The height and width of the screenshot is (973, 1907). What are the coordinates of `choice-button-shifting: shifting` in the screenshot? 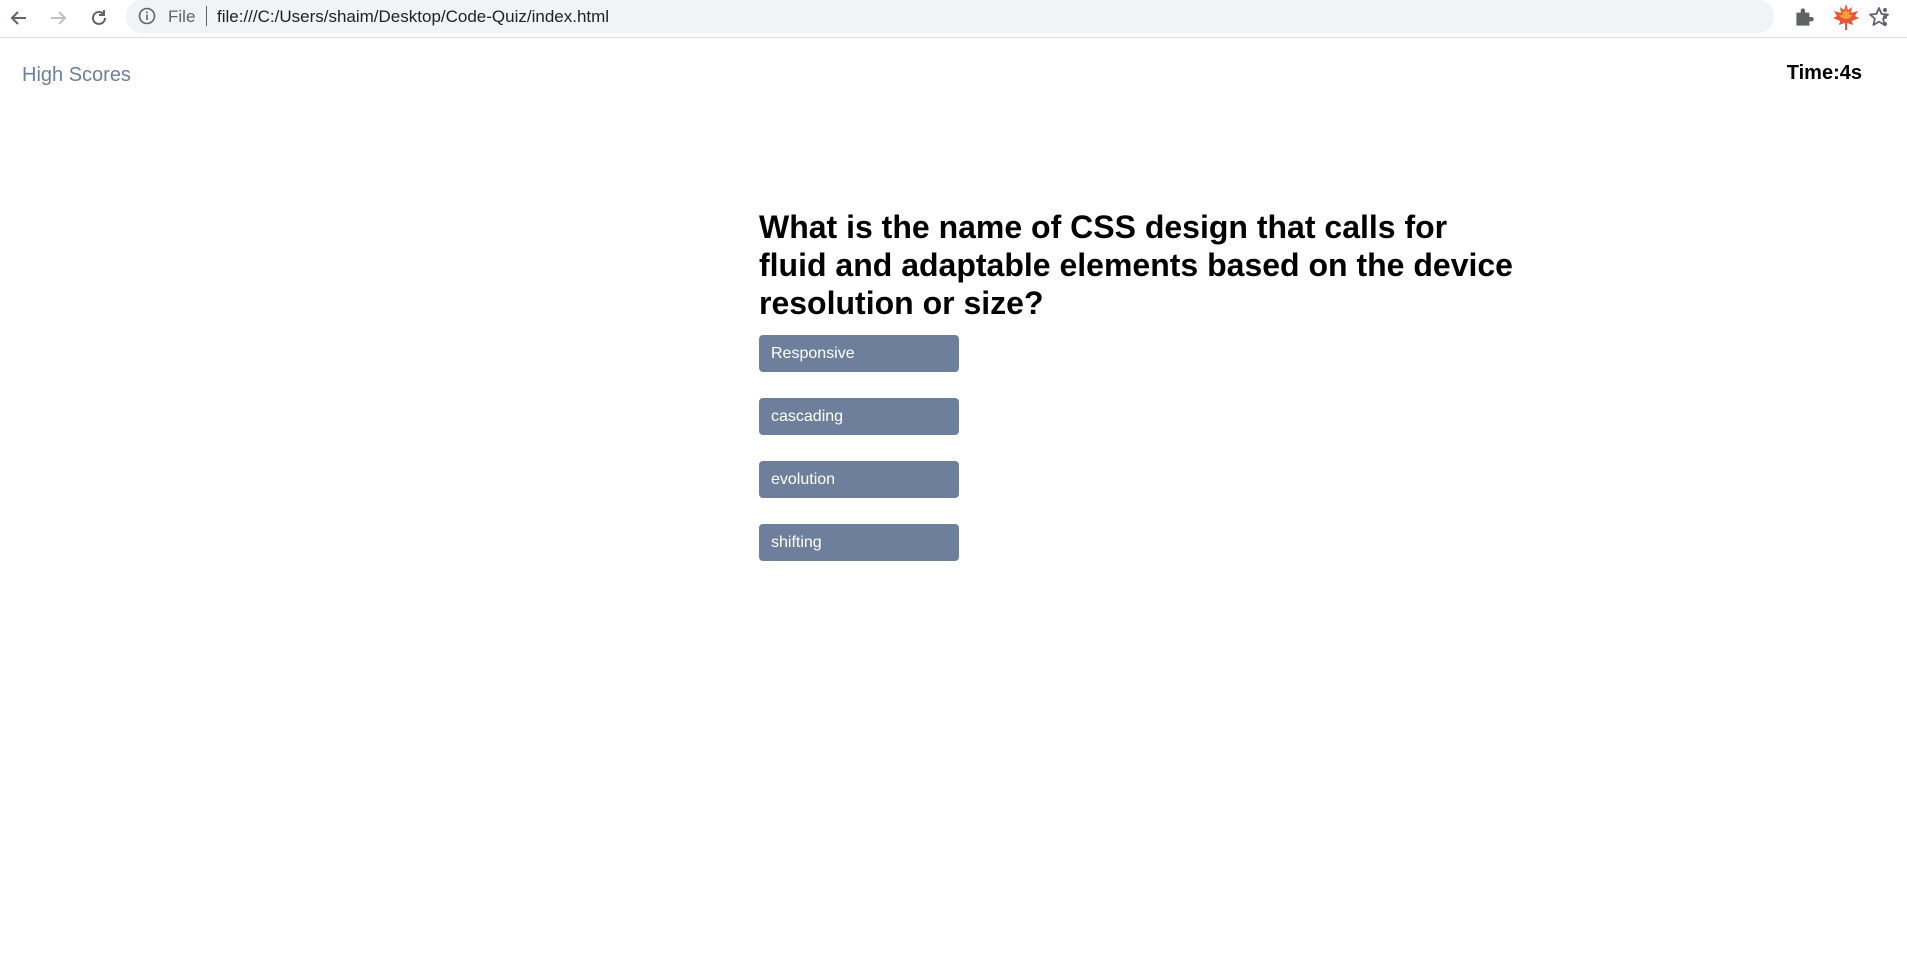 It's located at (859, 542).